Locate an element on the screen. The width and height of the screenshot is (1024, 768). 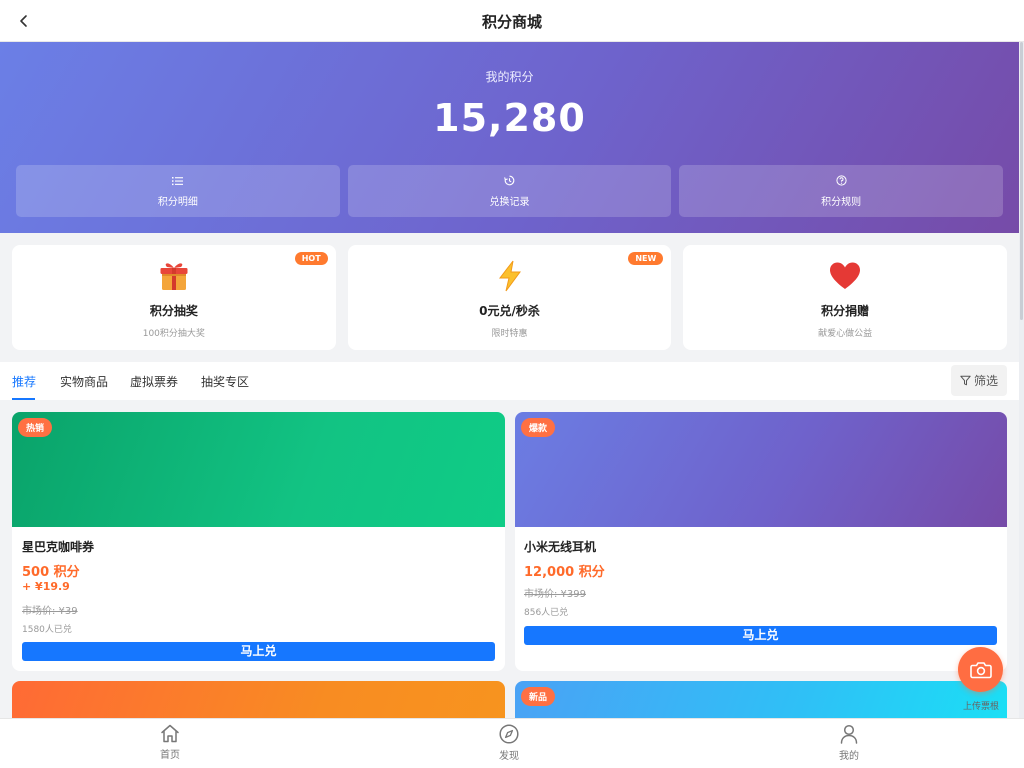
tab-recommend: 推荐 is located at coordinates (24, 381).